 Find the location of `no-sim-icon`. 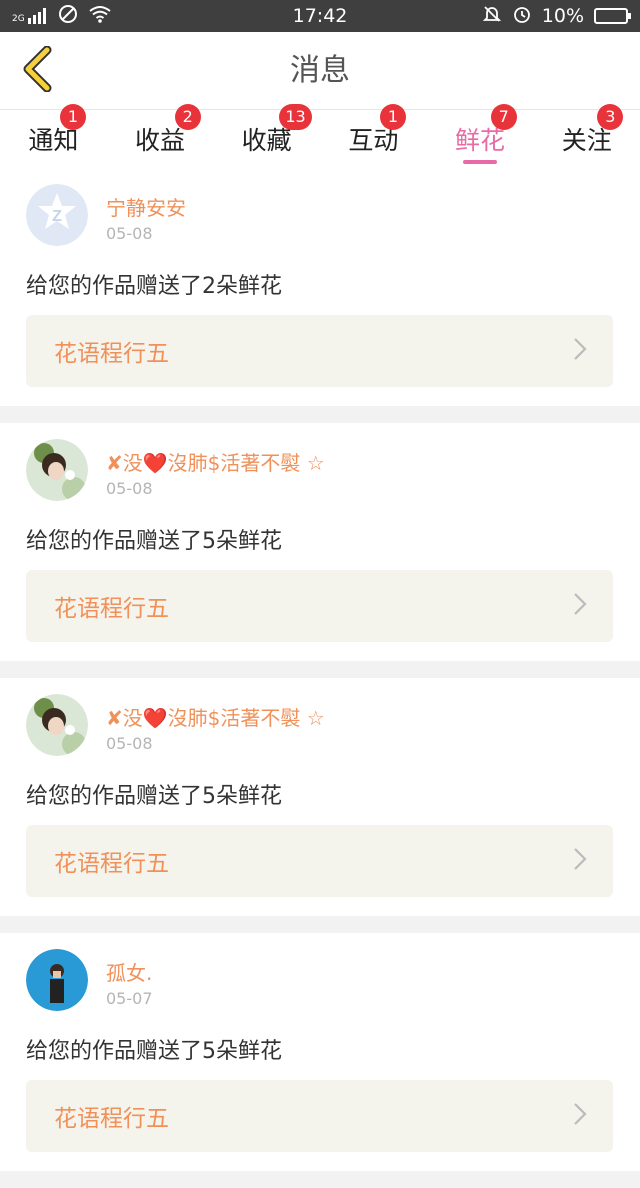

no-sim-icon is located at coordinates (68, 16).